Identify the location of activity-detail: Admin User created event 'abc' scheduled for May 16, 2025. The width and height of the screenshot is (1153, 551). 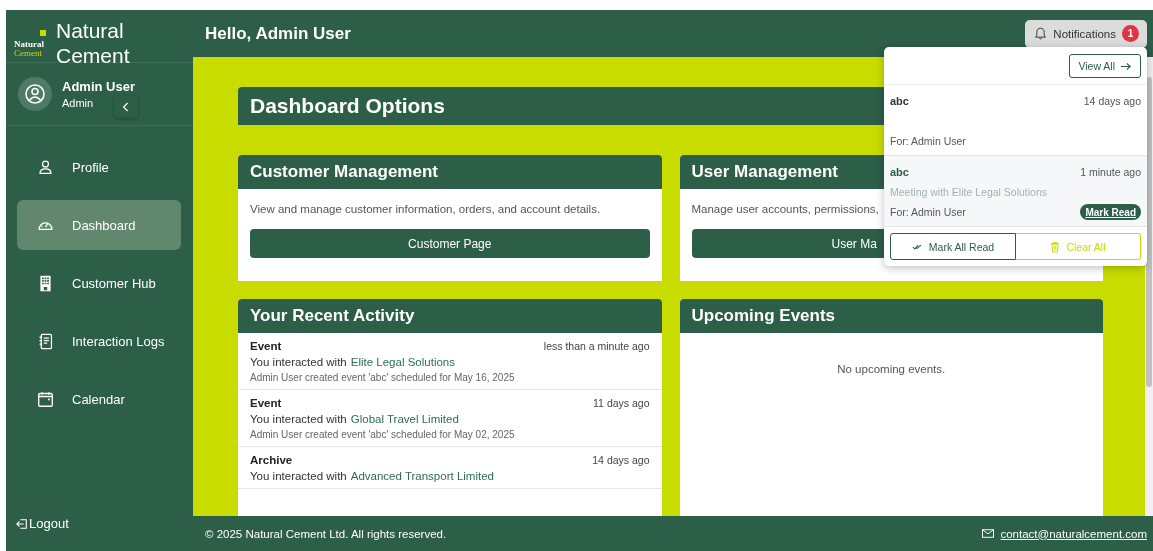
(383, 377).